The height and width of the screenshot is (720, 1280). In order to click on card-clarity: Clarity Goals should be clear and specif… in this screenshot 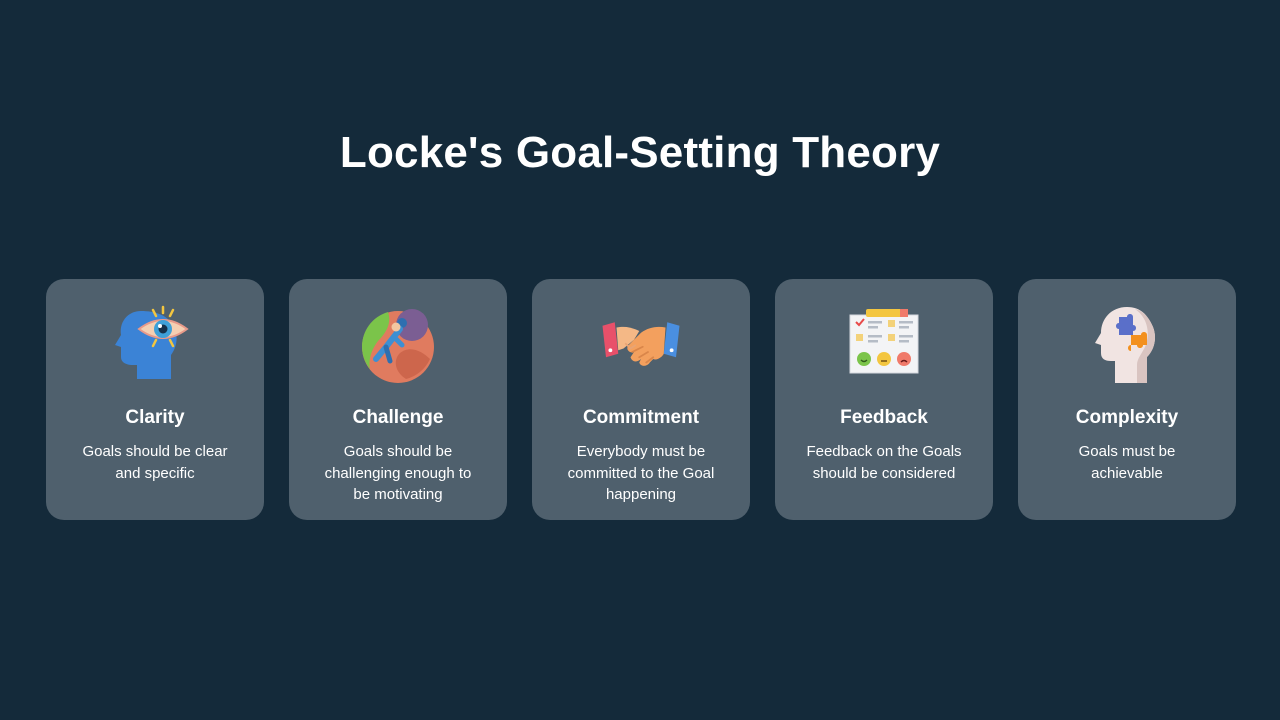, I will do `click(155, 399)`.